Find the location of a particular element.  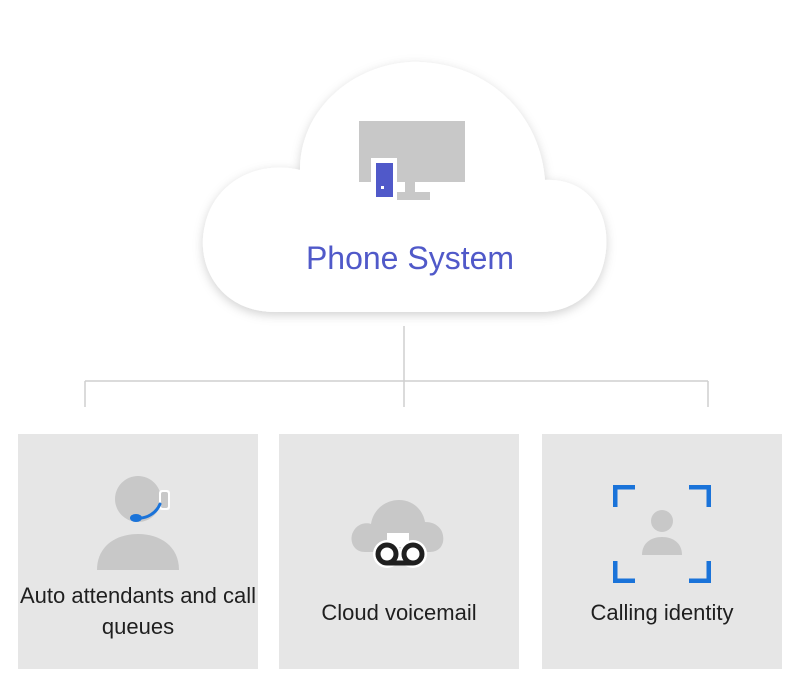

card-label: Auto attendants and call queues is located at coordinates (138, 611).